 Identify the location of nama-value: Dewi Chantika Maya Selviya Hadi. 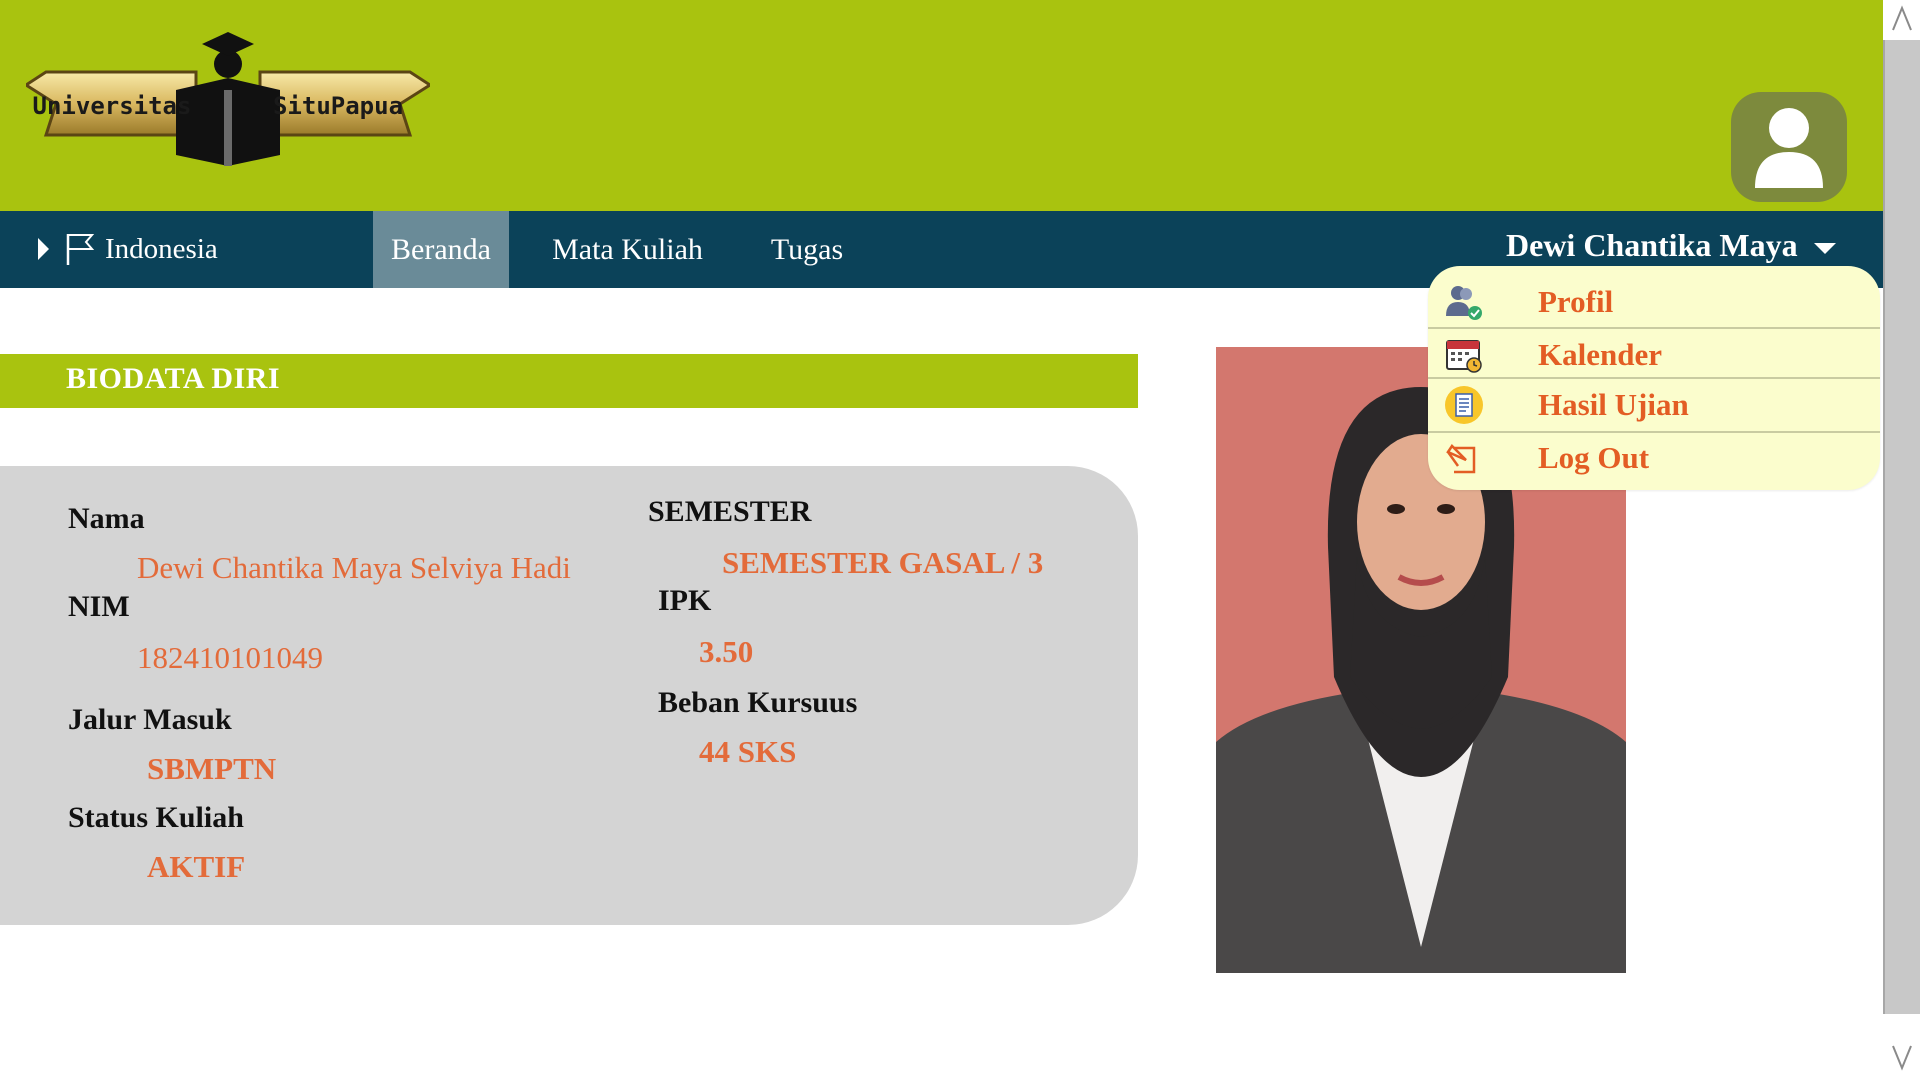
(354, 567).